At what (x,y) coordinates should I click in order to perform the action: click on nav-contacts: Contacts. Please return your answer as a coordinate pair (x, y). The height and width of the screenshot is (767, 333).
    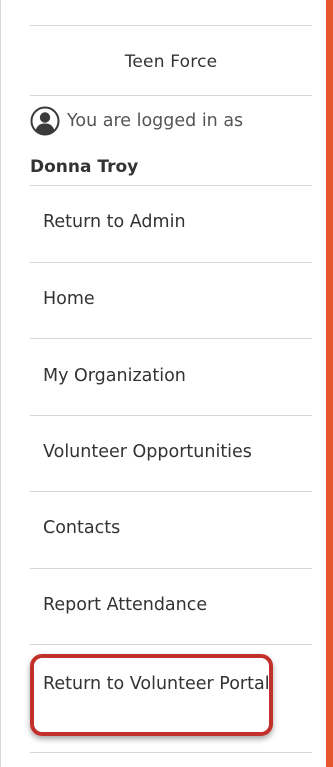
    Looking at the image, I should click on (175, 528).